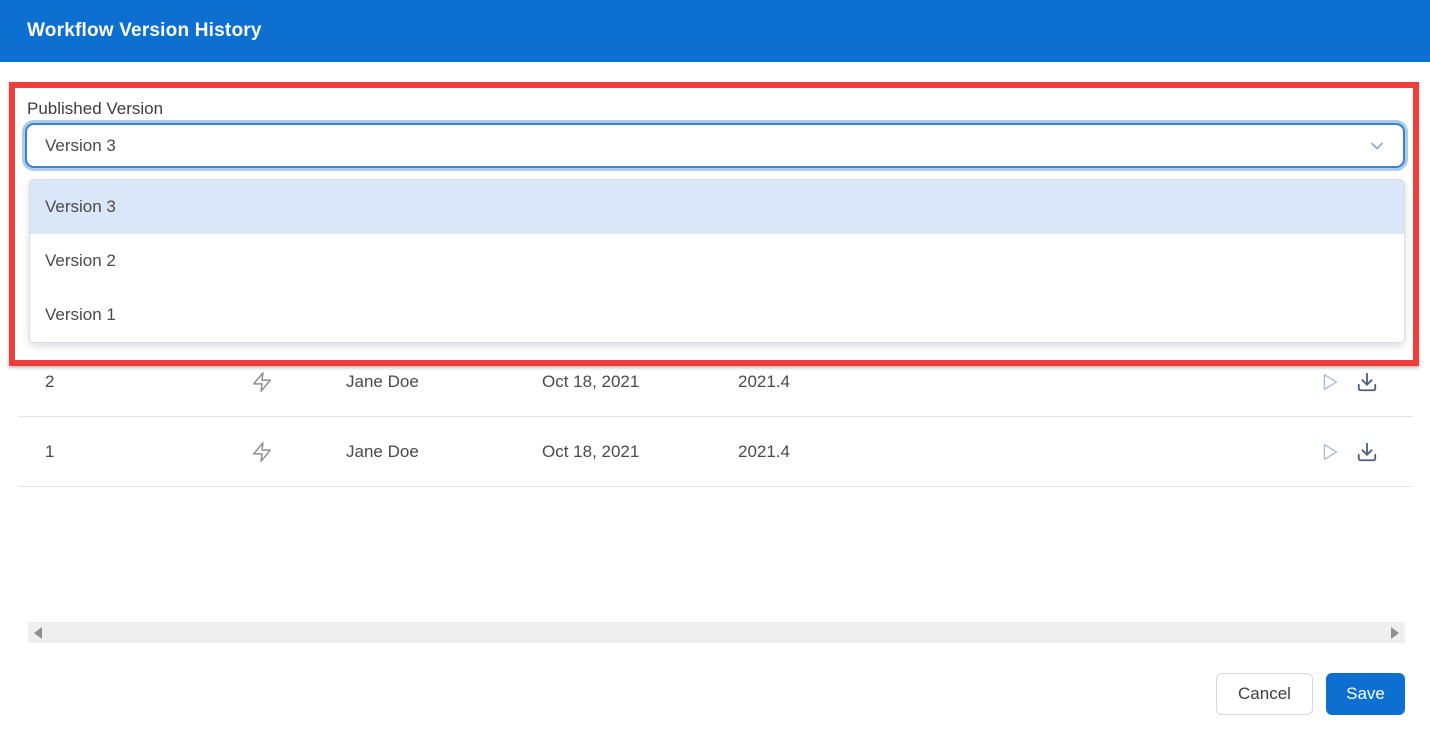 Image resolution: width=1430 pixels, height=736 pixels. Describe the element at coordinates (1365, 694) in the screenshot. I see `save-button: Save` at that location.